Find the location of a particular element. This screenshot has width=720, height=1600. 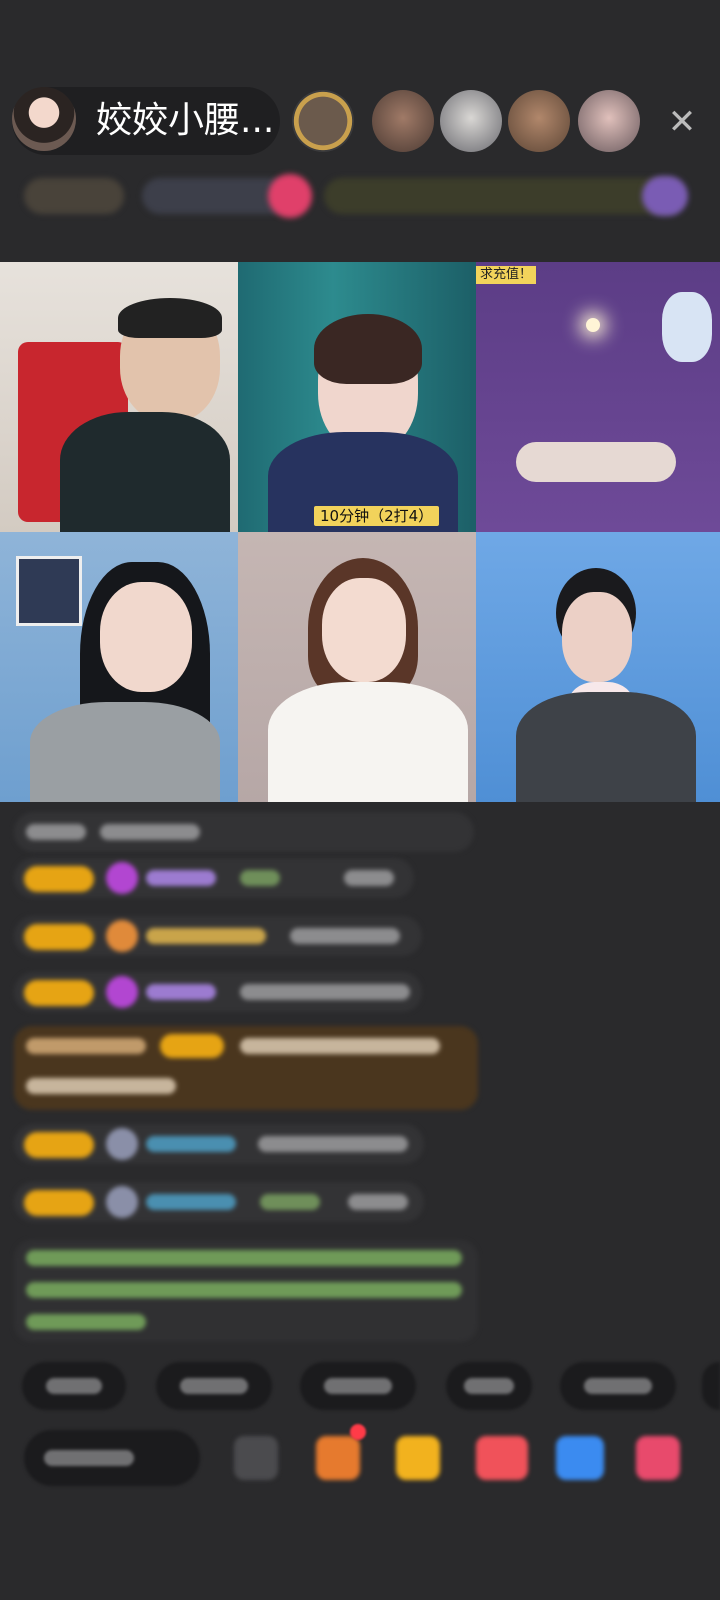

hot-rank-chip is located at coordinates (74, 196).